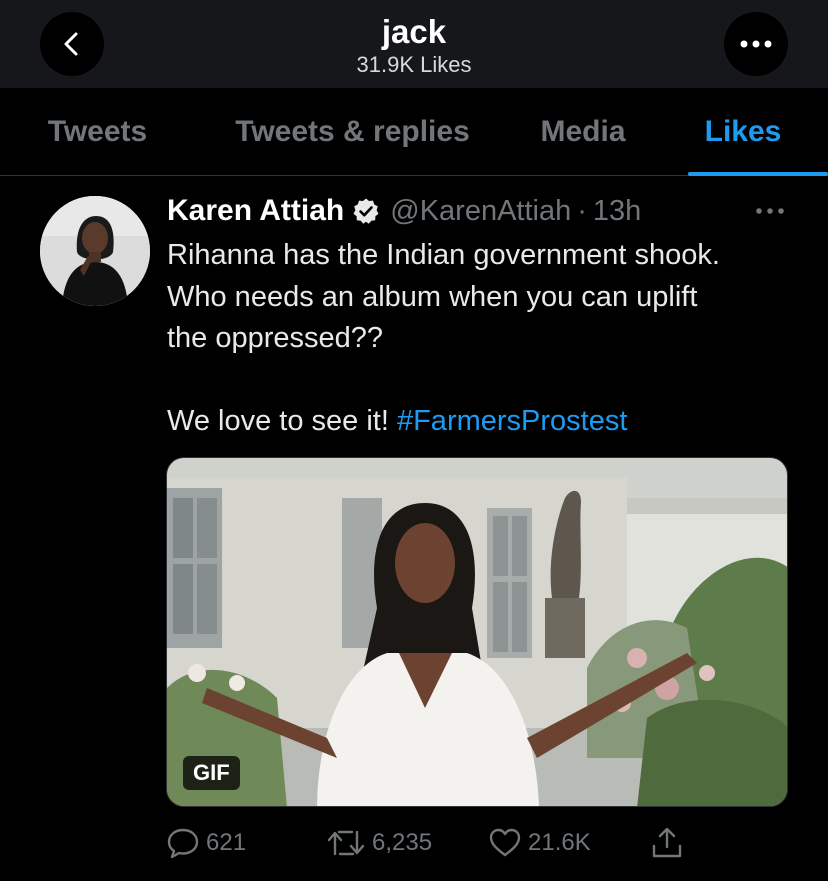 This screenshot has width=828, height=881. Describe the element at coordinates (366, 211) in the screenshot. I see `verified-badge-icon` at that location.